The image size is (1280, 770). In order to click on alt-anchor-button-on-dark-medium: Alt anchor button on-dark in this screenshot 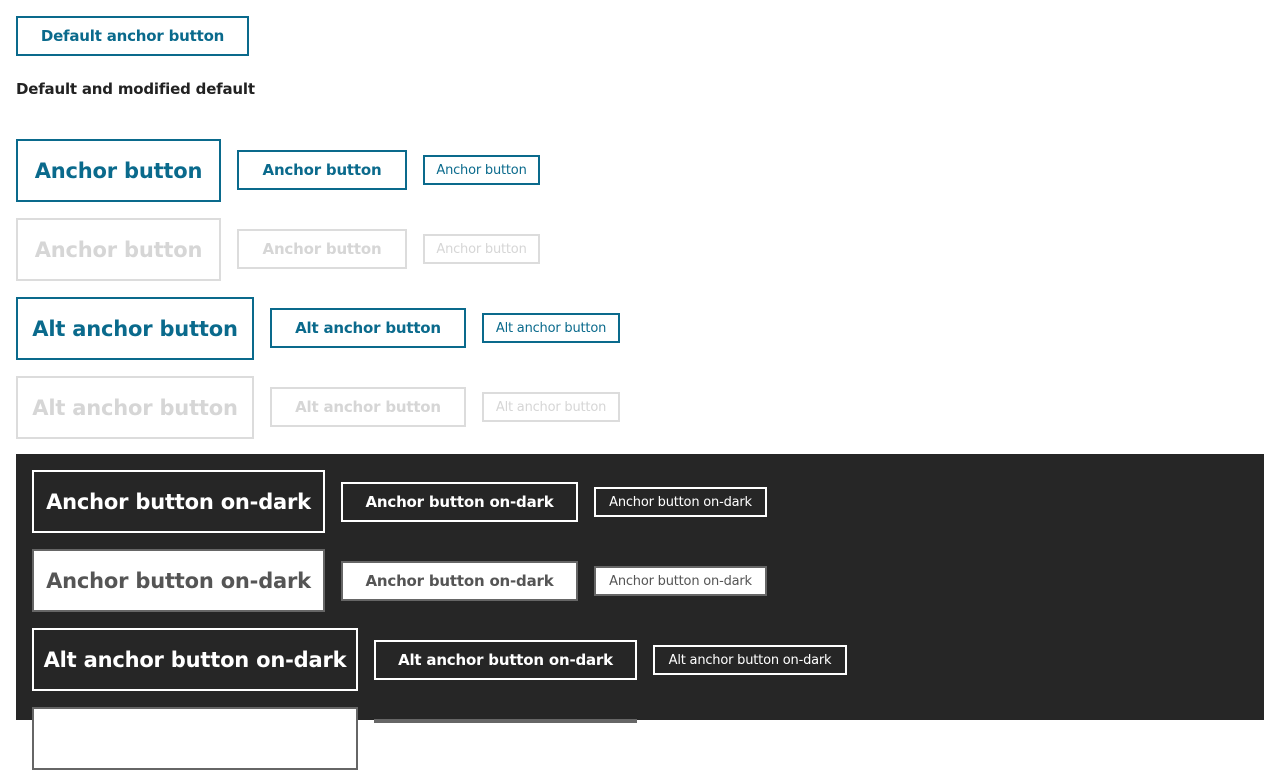, I will do `click(505, 660)`.